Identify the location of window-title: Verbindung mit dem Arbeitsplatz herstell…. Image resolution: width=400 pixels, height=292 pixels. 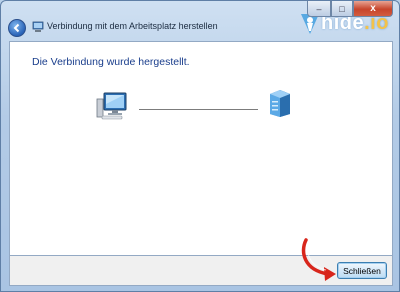
(132, 26).